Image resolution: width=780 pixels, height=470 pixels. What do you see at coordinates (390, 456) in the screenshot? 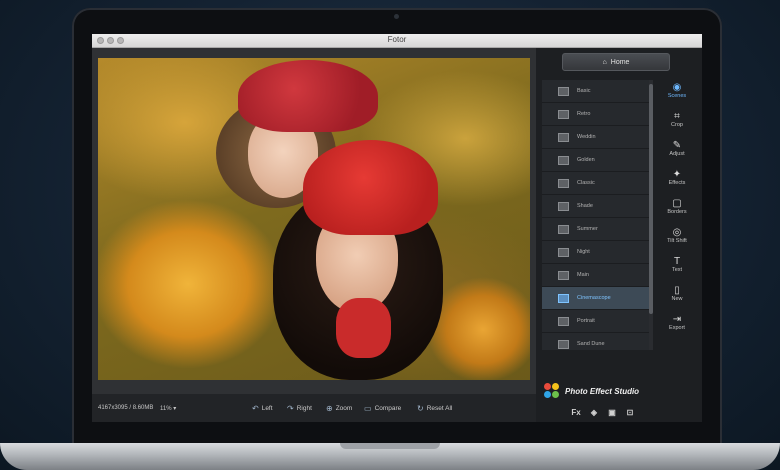
I see `laptop-base` at bounding box center [390, 456].